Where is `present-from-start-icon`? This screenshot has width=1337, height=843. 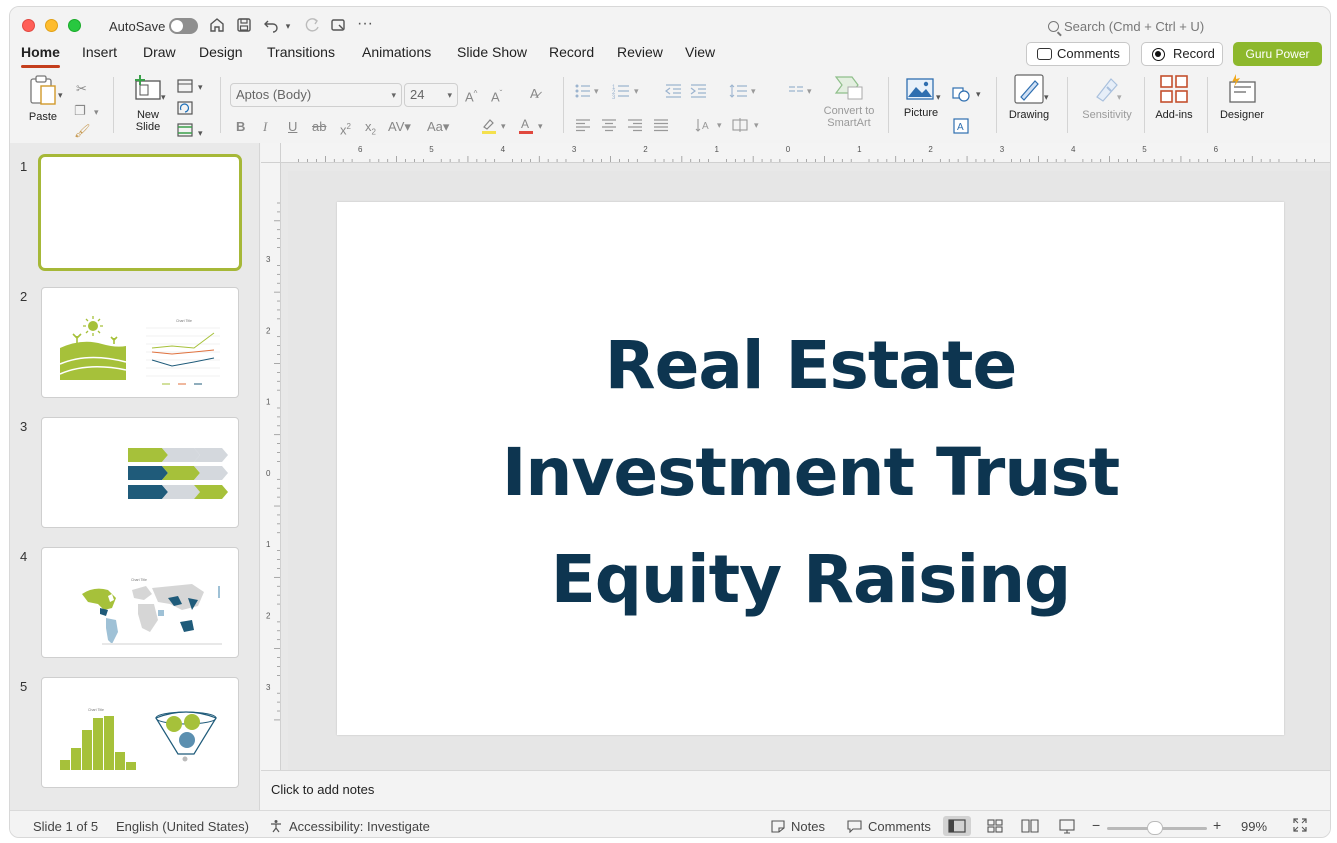
present-from-start-icon is located at coordinates (338, 26).